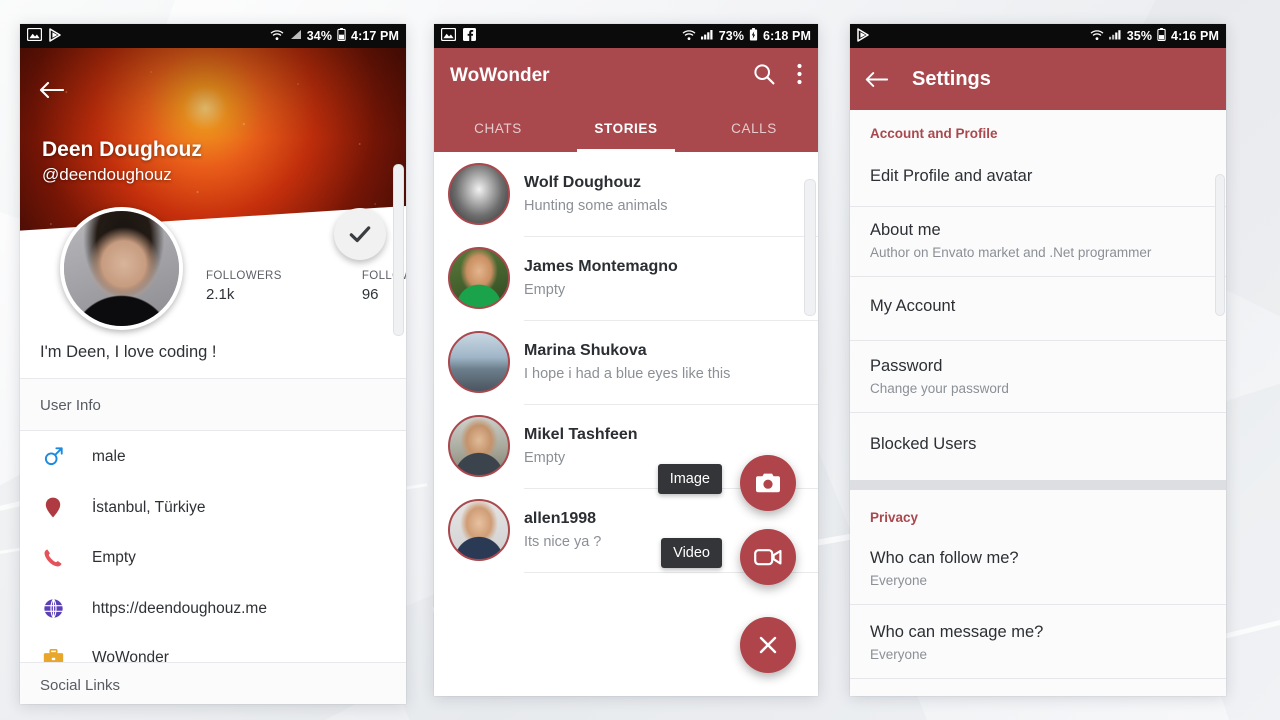 The image size is (1280, 720). What do you see at coordinates (213, 608) in the screenshot?
I see `info-row-website: https://deendoughouz.me` at bounding box center [213, 608].